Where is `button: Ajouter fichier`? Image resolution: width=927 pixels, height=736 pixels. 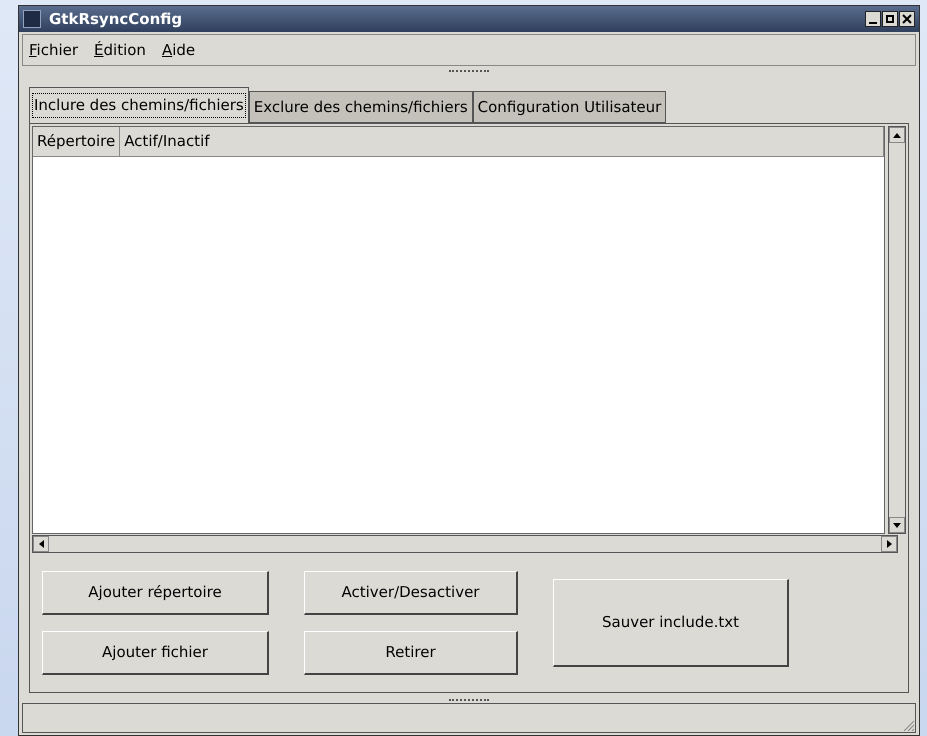
button: Ajouter fichier is located at coordinates (155, 653).